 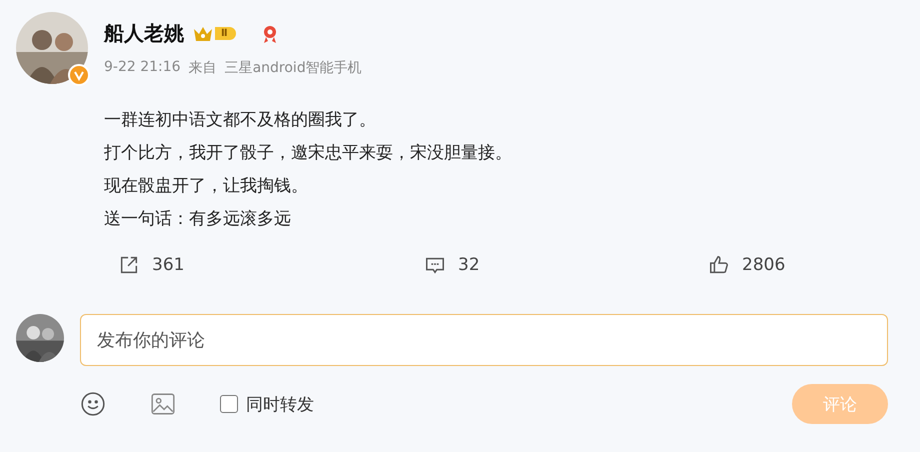 I want to click on repost-checkbox: 同时转发, so click(x=267, y=404).